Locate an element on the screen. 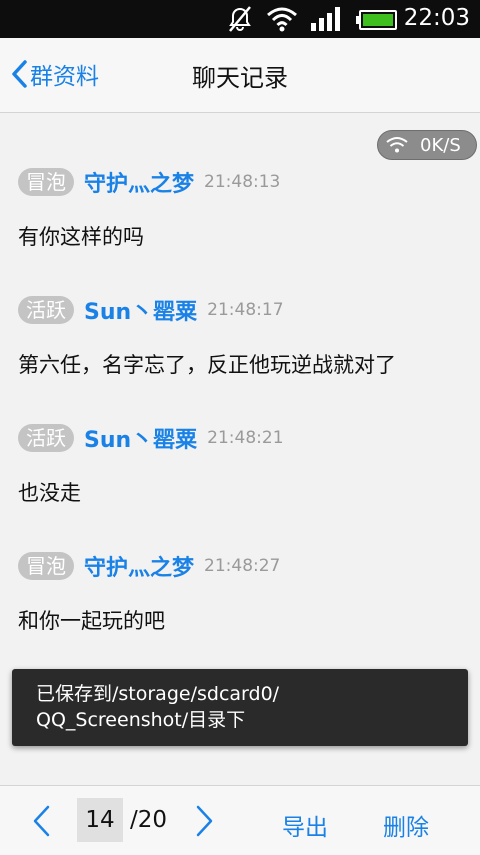  total-pages: /20 is located at coordinates (149, 820).